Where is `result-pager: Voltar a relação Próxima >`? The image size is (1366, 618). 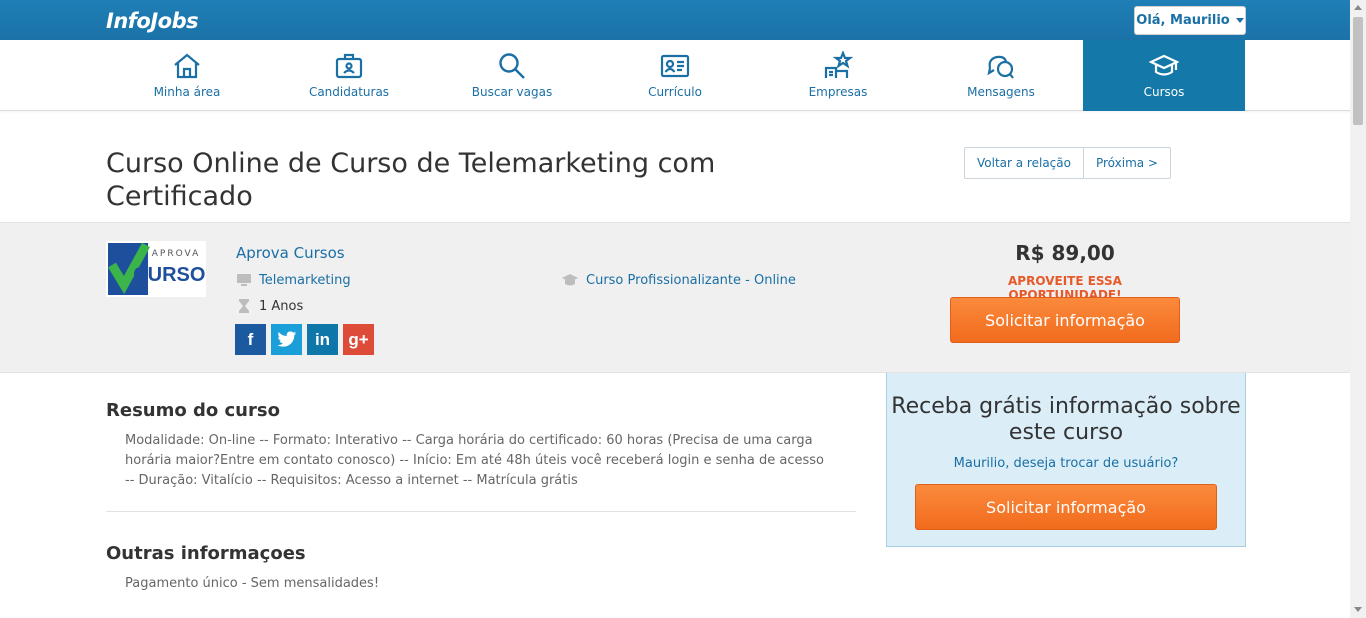
result-pager: Voltar a relação Próxima > is located at coordinates (1067, 163).